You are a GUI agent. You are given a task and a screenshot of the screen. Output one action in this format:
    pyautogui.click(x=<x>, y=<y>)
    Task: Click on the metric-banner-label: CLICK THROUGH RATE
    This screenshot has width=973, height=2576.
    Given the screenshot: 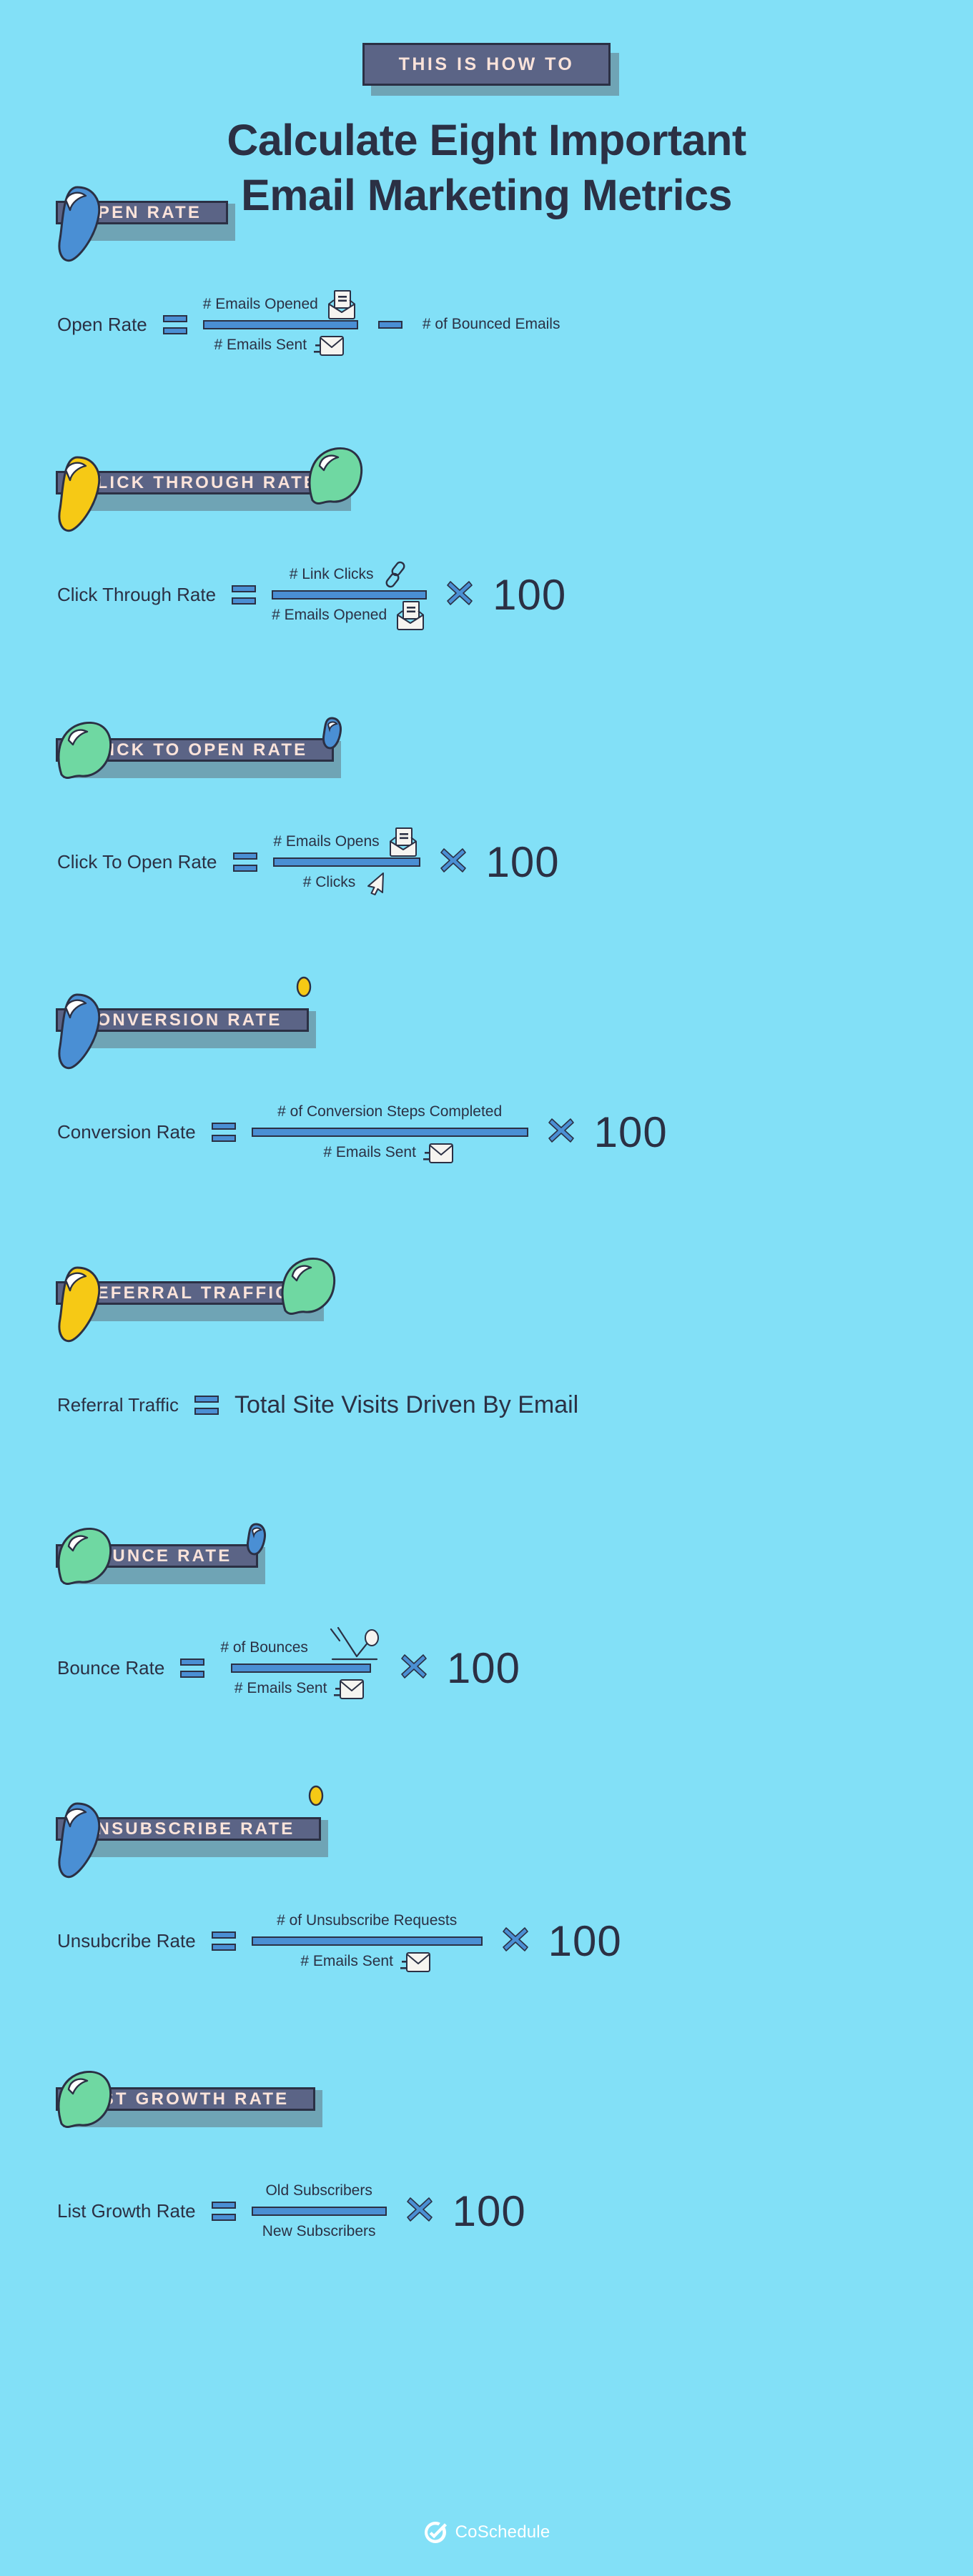 What is the action you would take?
    pyautogui.click(x=200, y=482)
    